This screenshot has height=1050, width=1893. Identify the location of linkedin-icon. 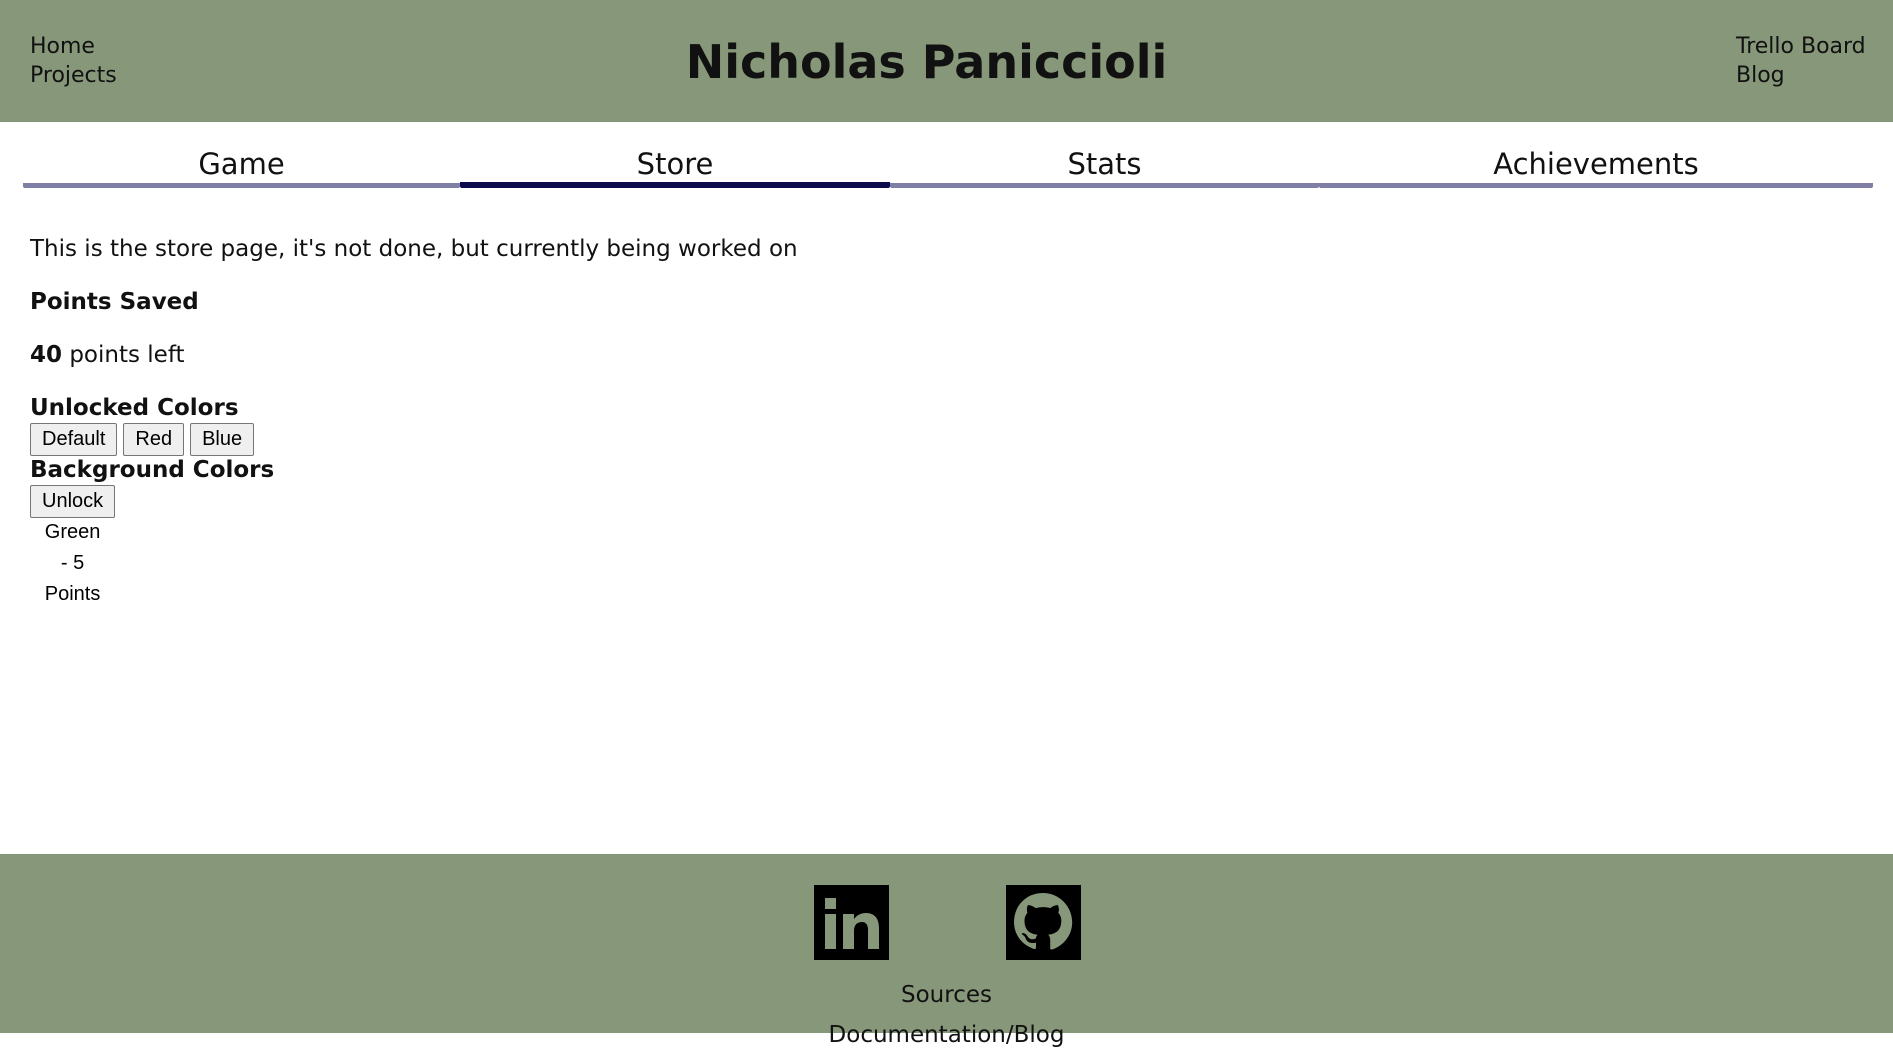
(851, 922).